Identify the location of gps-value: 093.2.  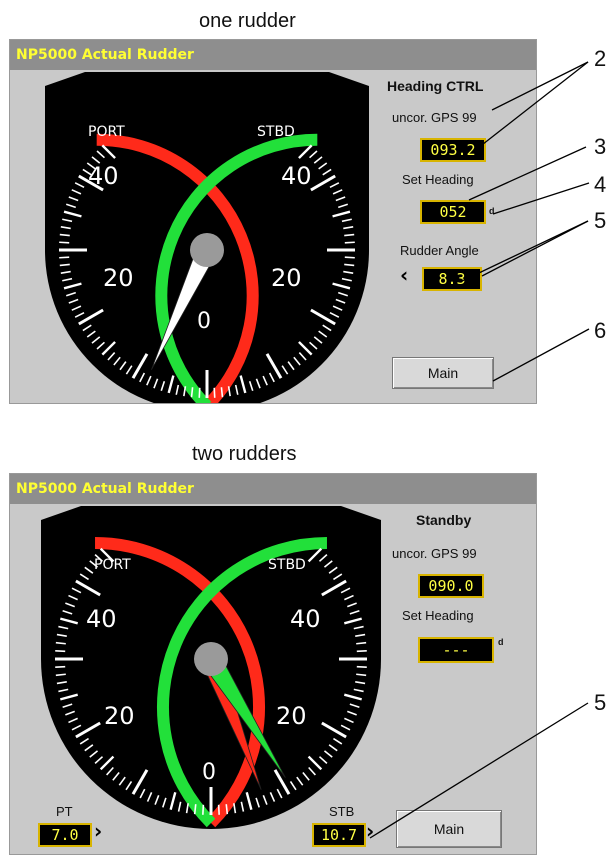
(453, 150).